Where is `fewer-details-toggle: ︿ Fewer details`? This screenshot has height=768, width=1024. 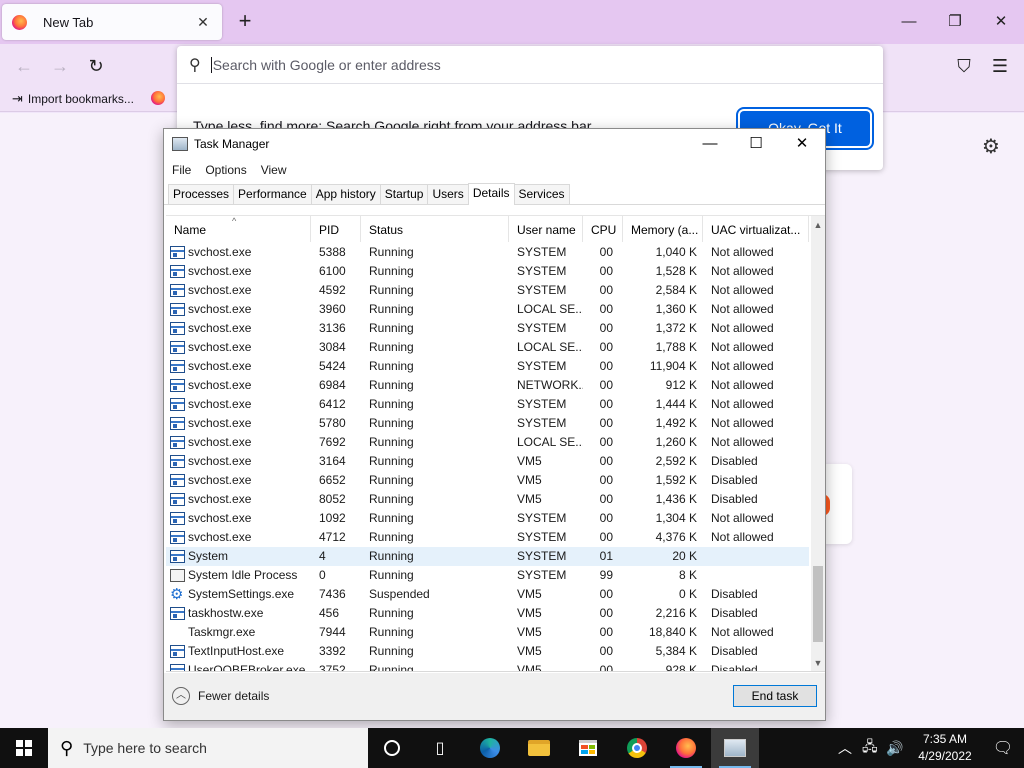 fewer-details-toggle: ︿ Fewer details is located at coordinates (220, 696).